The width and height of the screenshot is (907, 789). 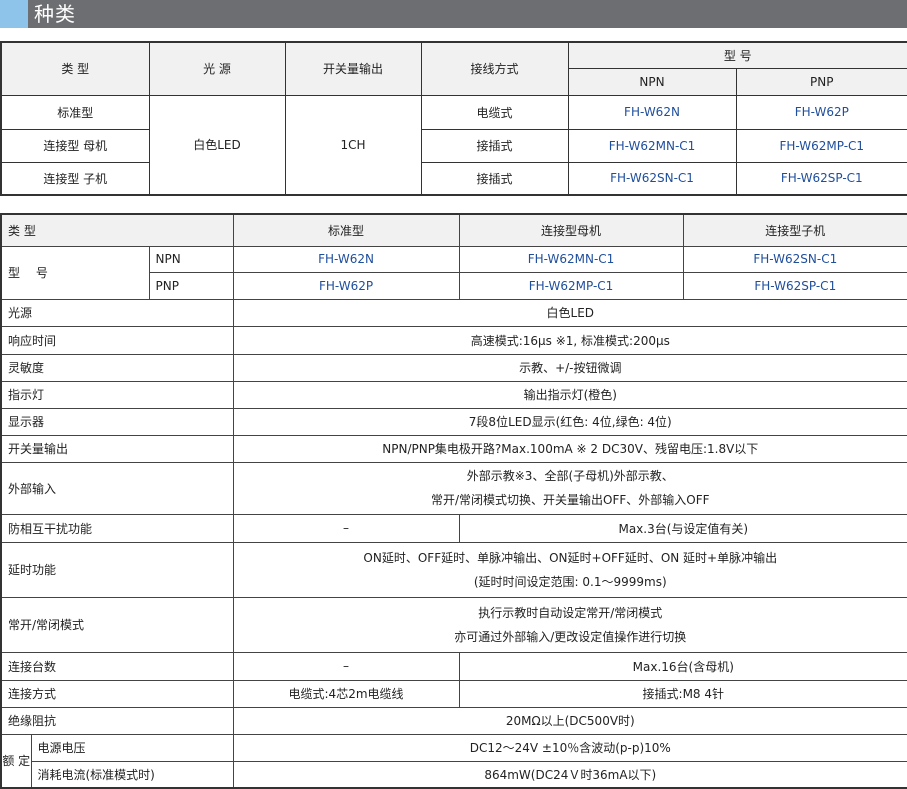 I want to click on t2-light-value: 白色LED, so click(x=569, y=312).